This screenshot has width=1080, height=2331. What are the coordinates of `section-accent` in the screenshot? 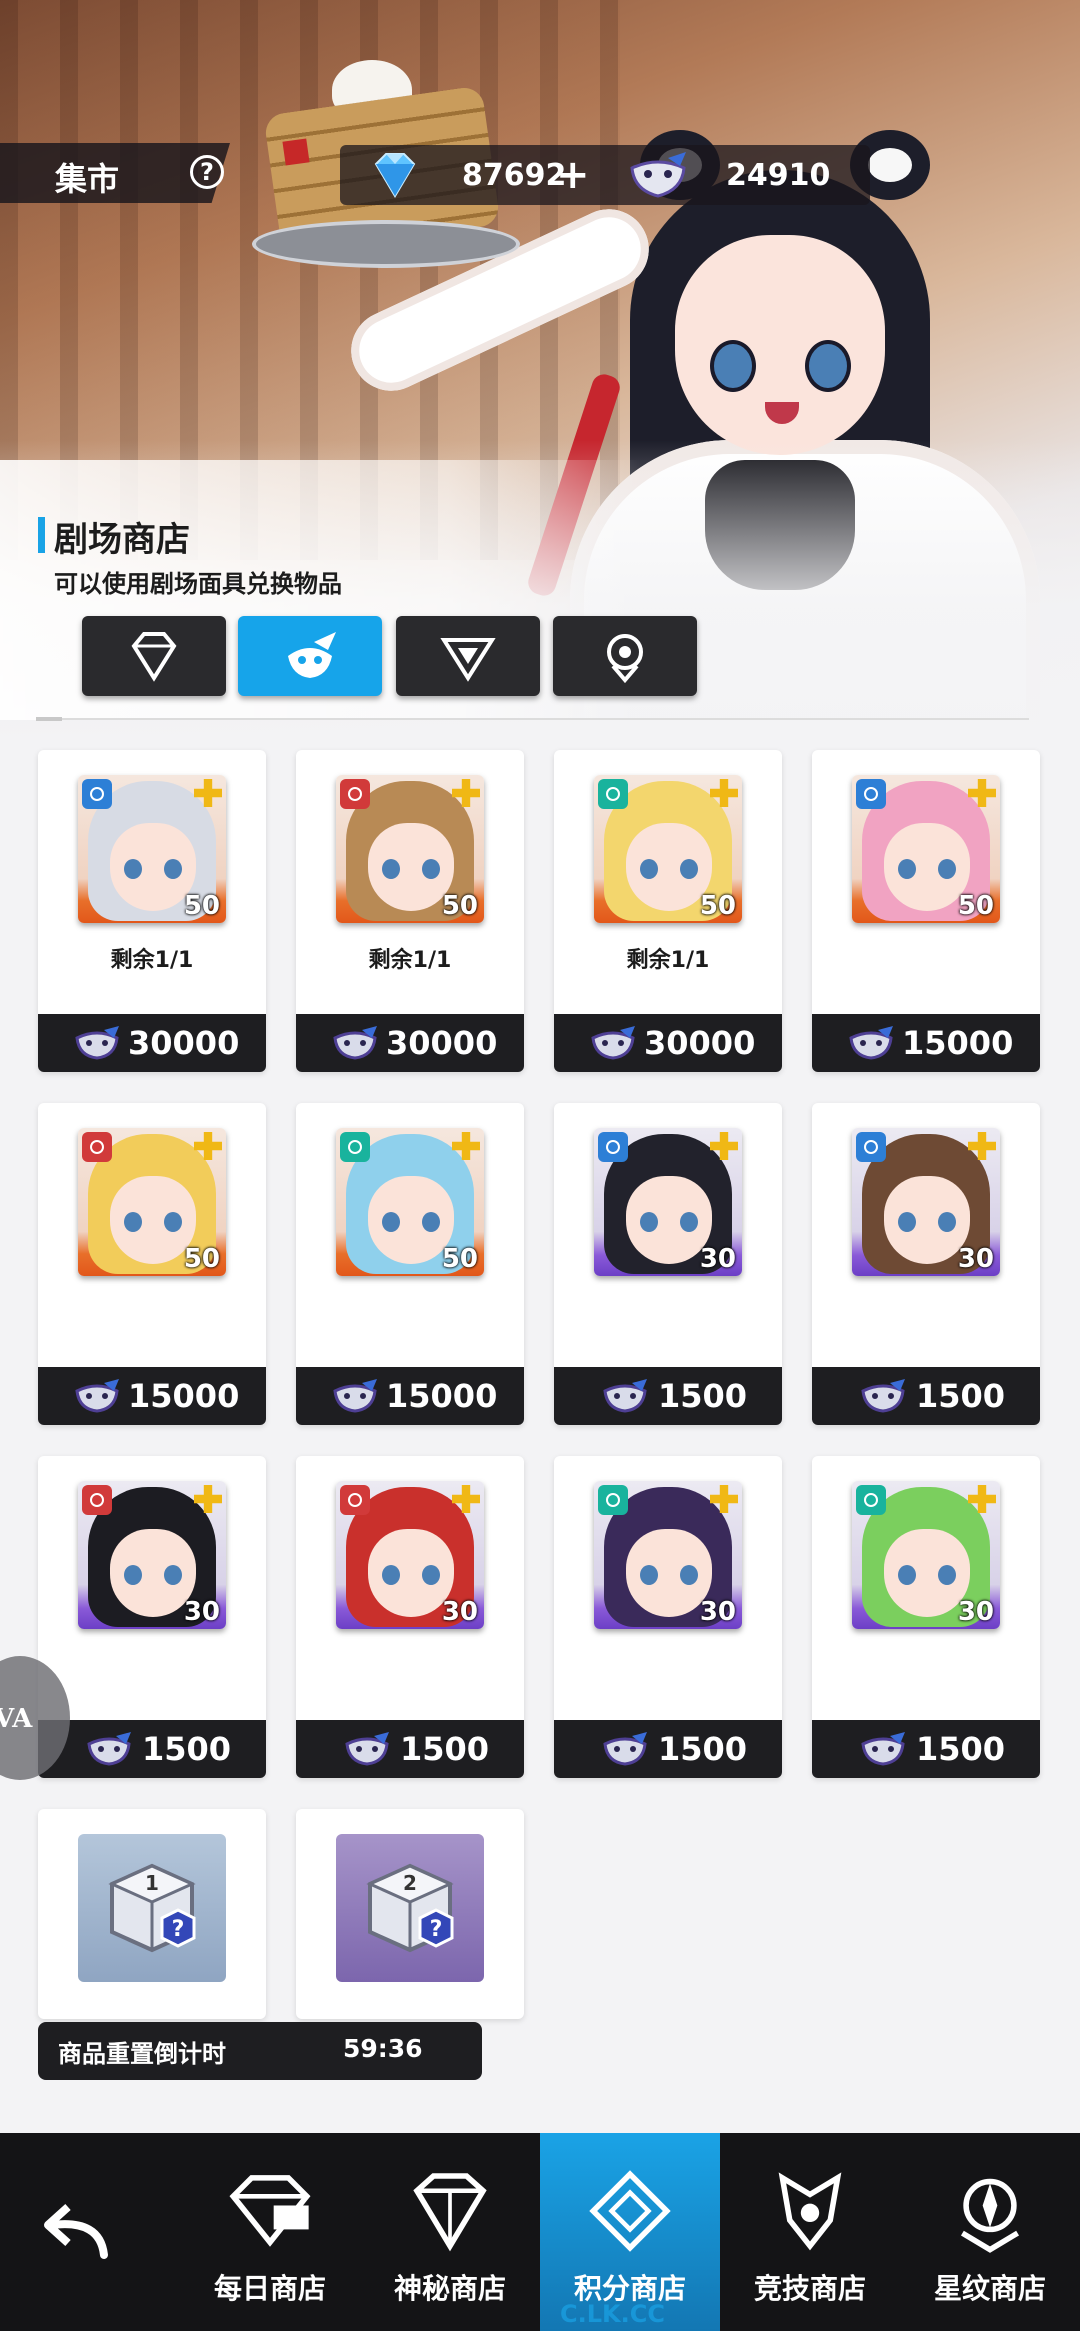 It's located at (41, 535).